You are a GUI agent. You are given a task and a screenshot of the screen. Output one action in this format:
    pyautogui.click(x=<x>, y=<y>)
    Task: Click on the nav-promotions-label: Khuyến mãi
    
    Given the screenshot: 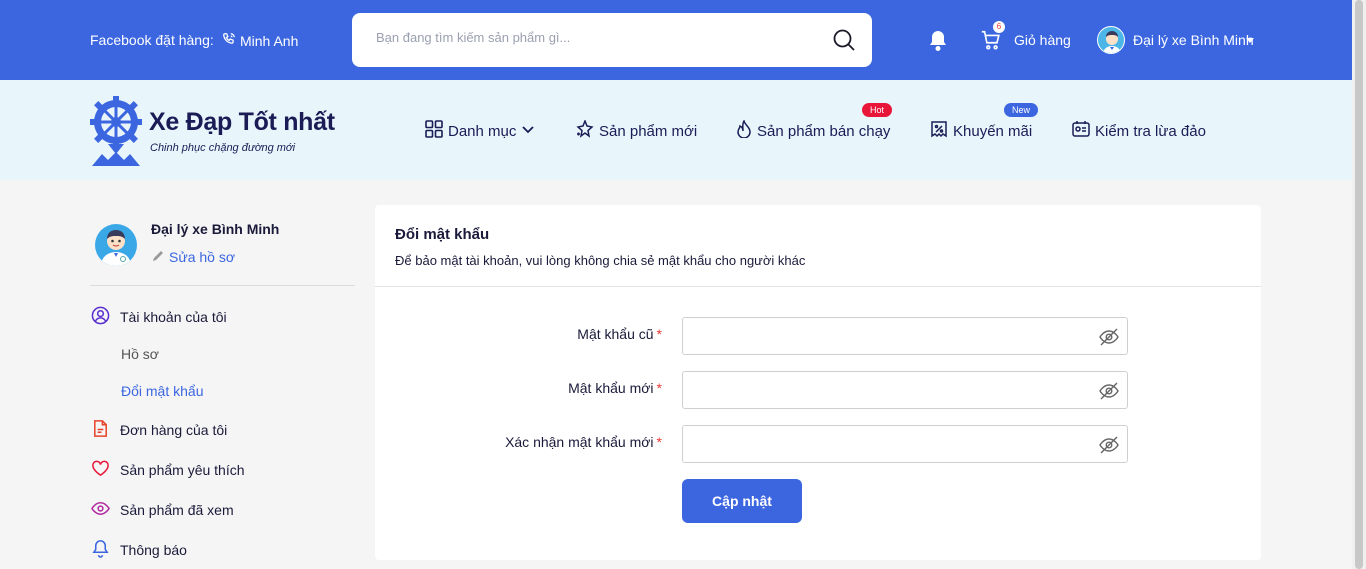 What is the action you would take?
    pyautogui.click(x=993, y=131)
    